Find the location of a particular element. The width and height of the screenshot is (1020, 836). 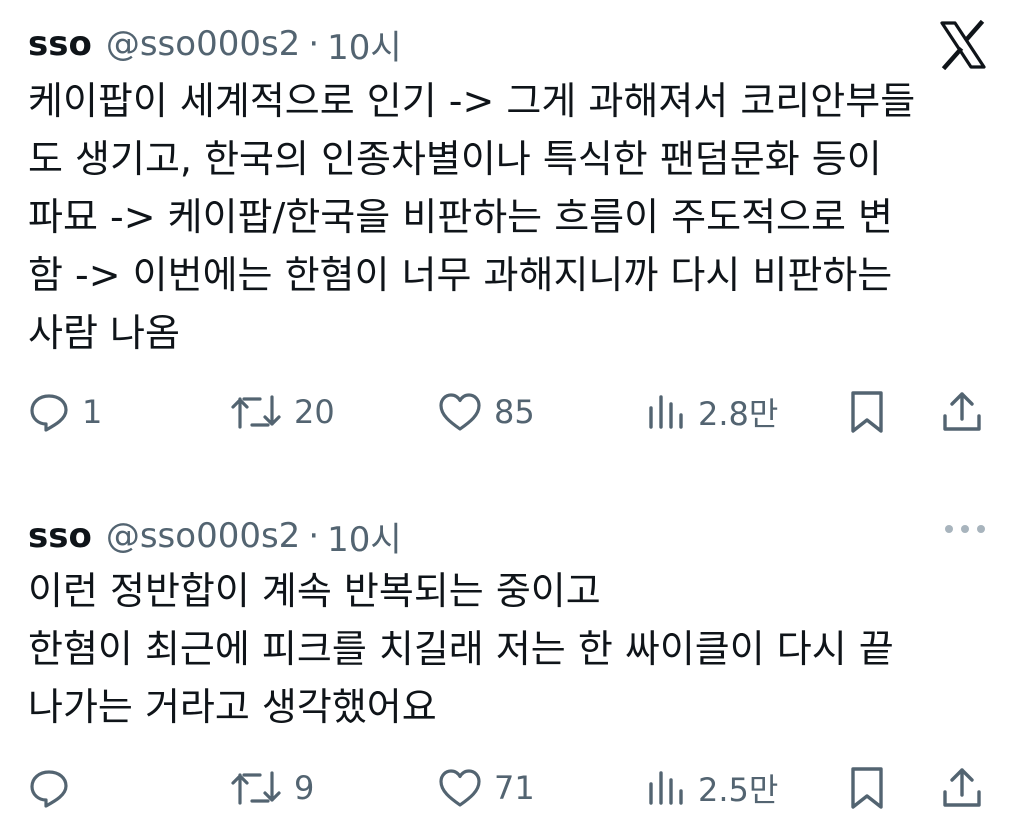

reply-count: 1 is located at coordinates (92, 412).